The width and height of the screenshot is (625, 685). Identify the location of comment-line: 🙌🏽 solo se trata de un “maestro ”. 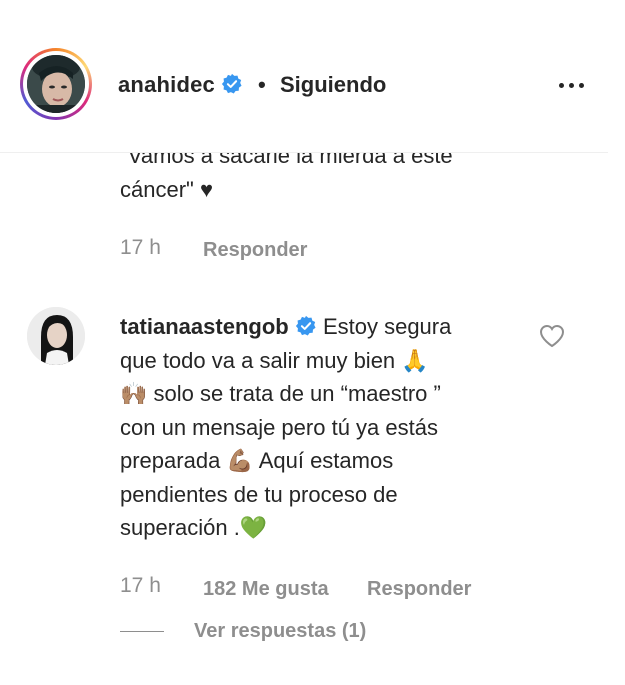
(280, 393).